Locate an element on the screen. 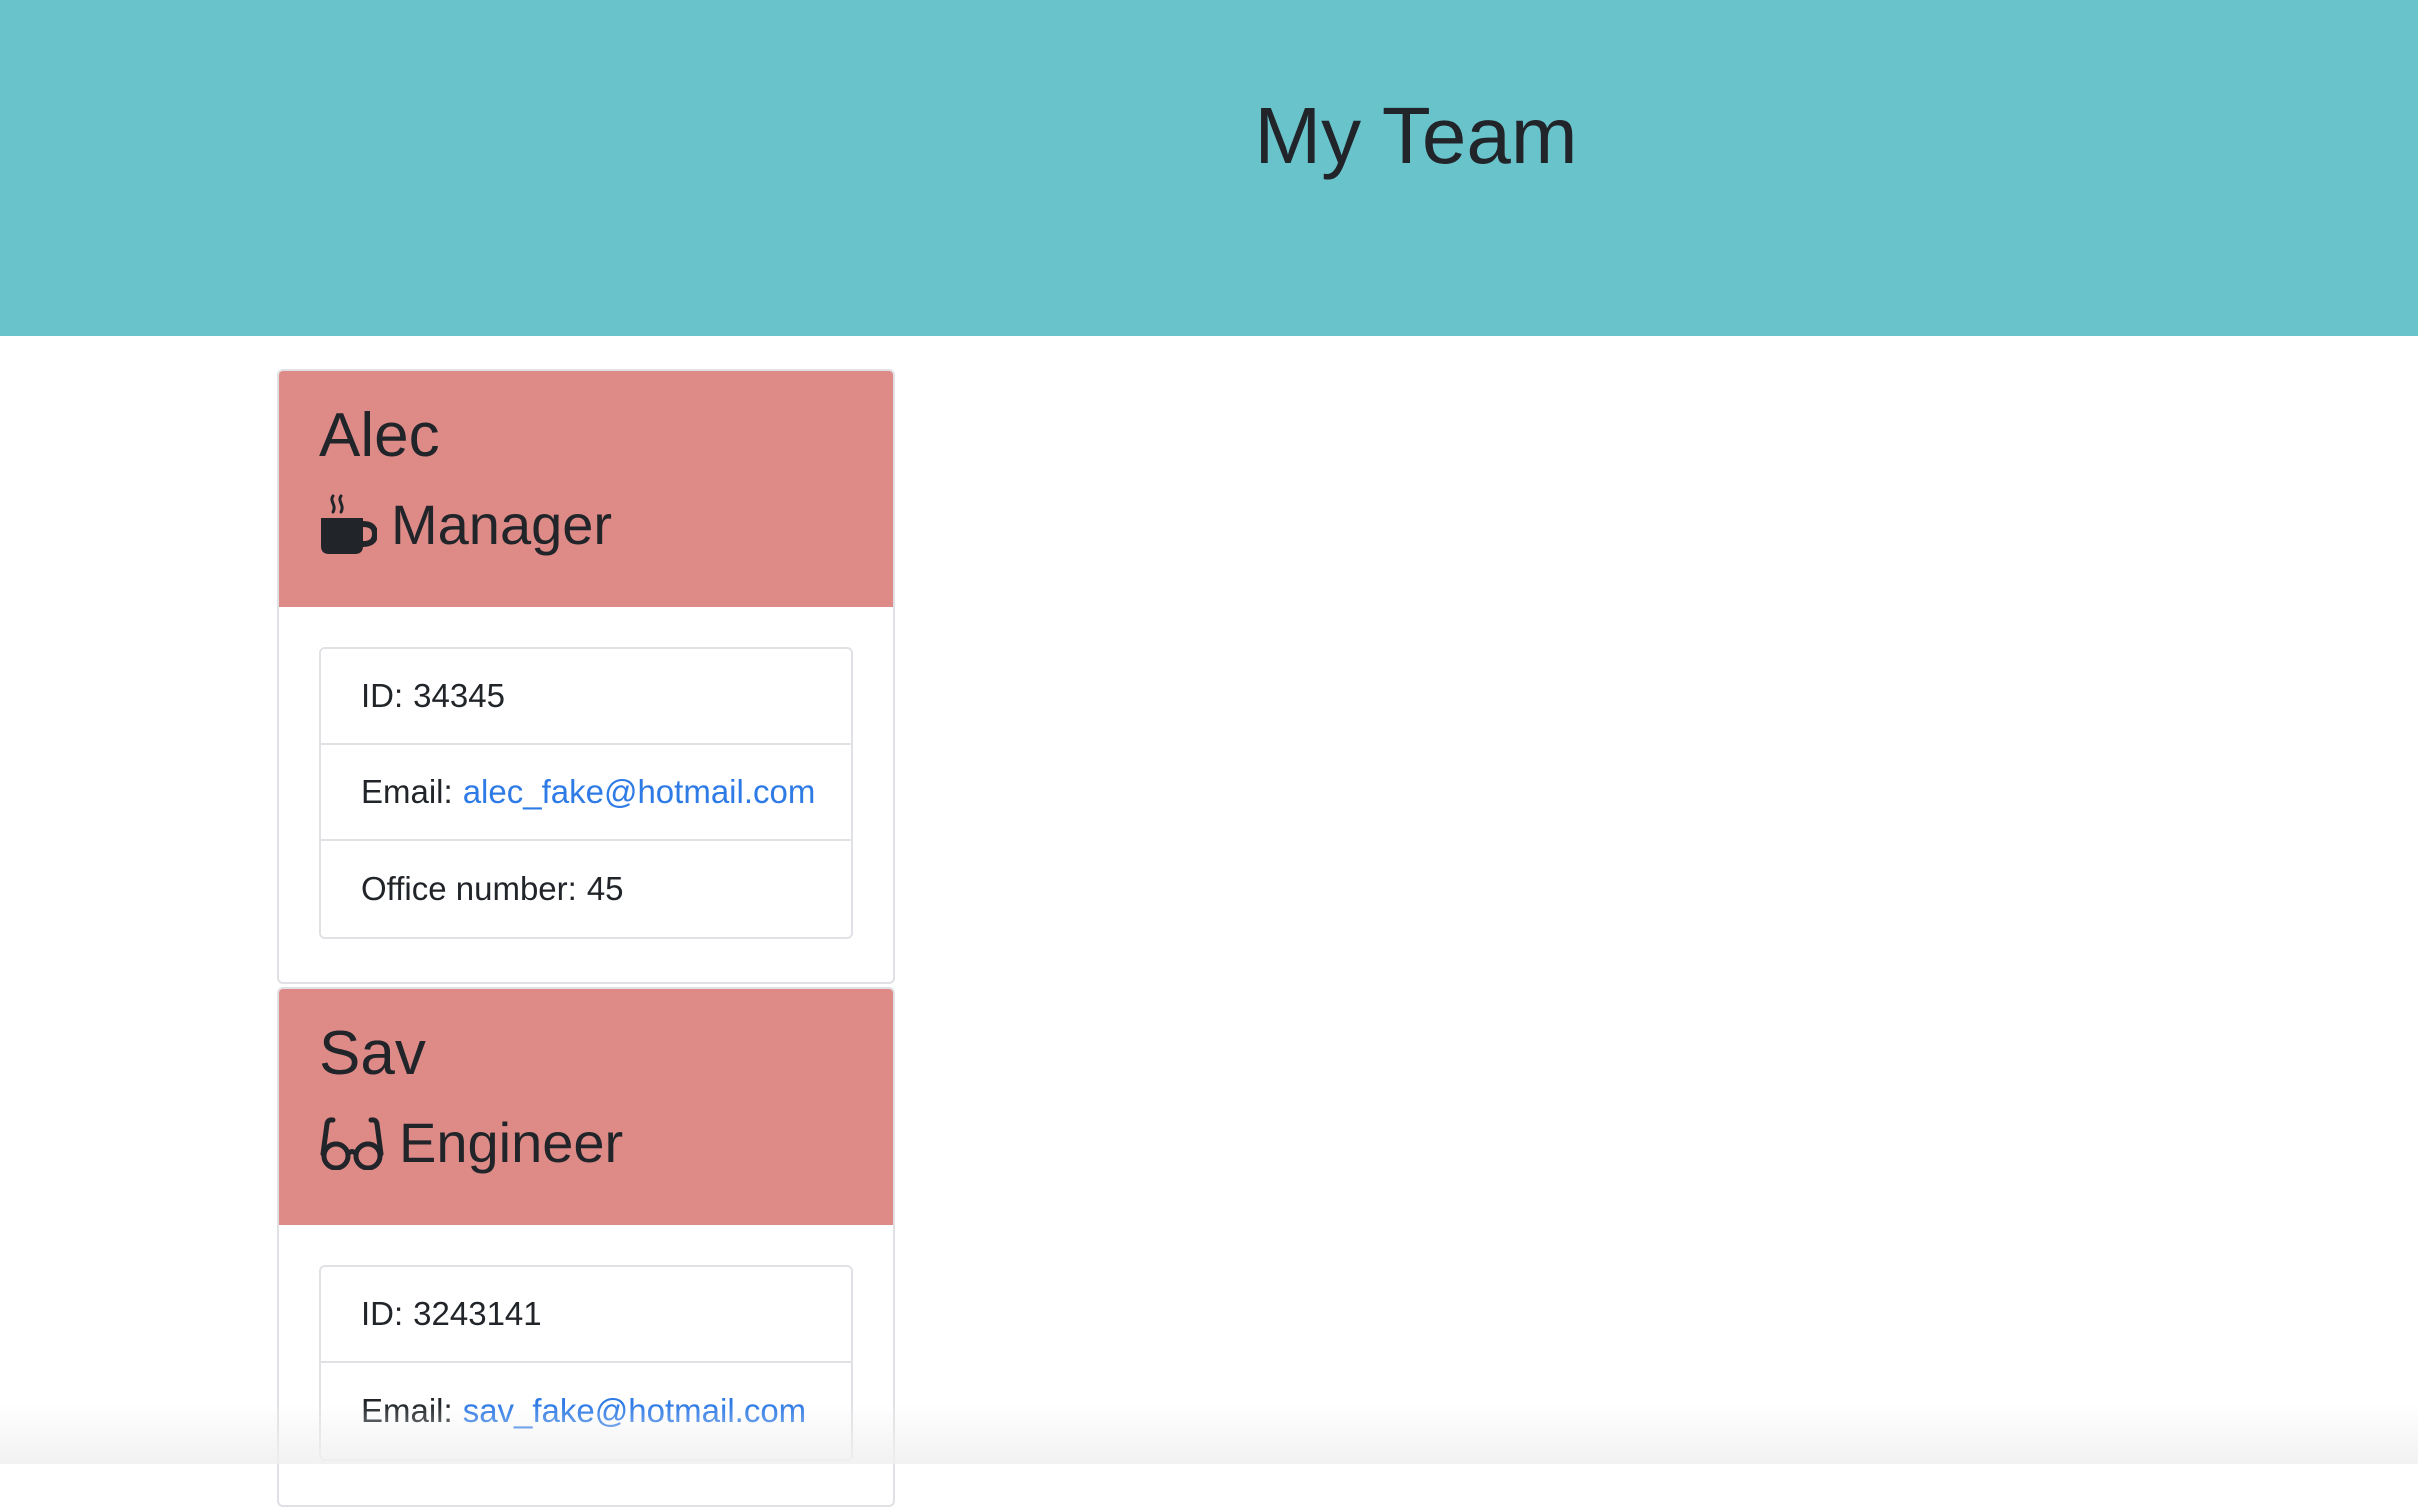 Image resolution: width=2418 pixels, height=1507 pixels. employee-card-header: Sav Engineer is located at coordinates (586, 1107).